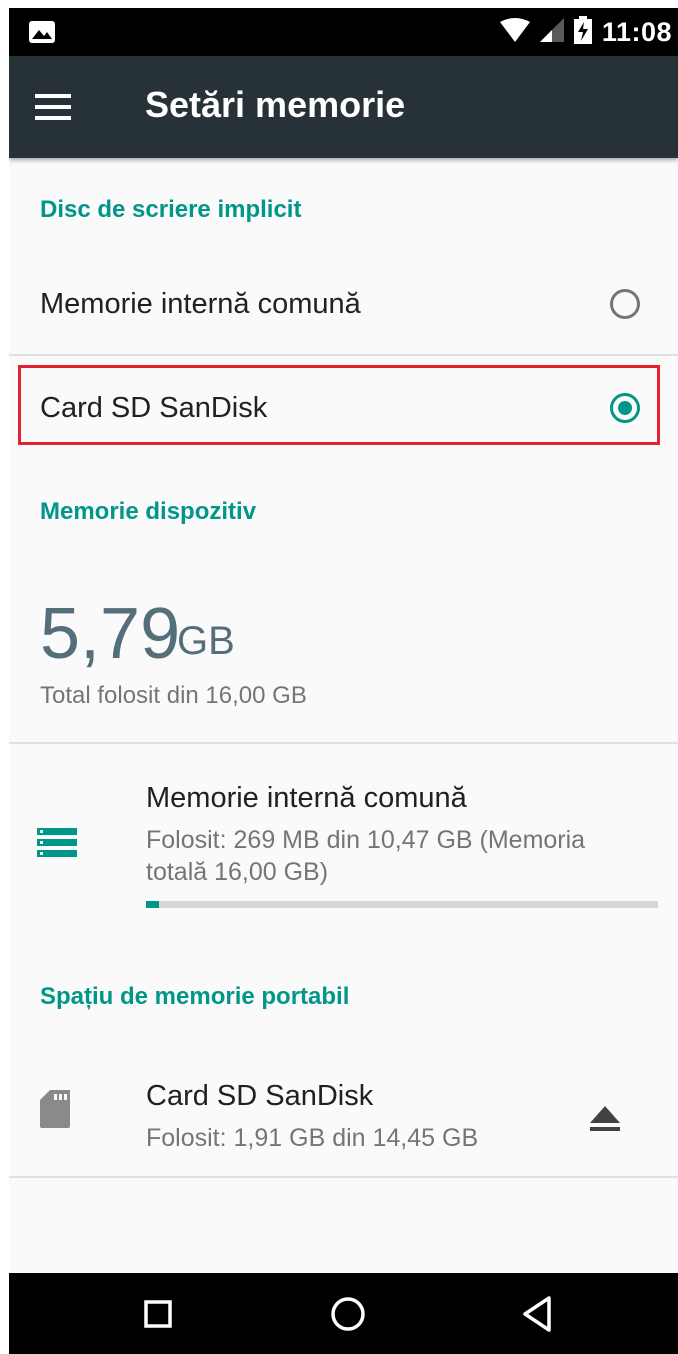 This screenshot has width=678, height=1354. I want to click on sd-card-title: Card SD SanDisk, so click(260, 1096).